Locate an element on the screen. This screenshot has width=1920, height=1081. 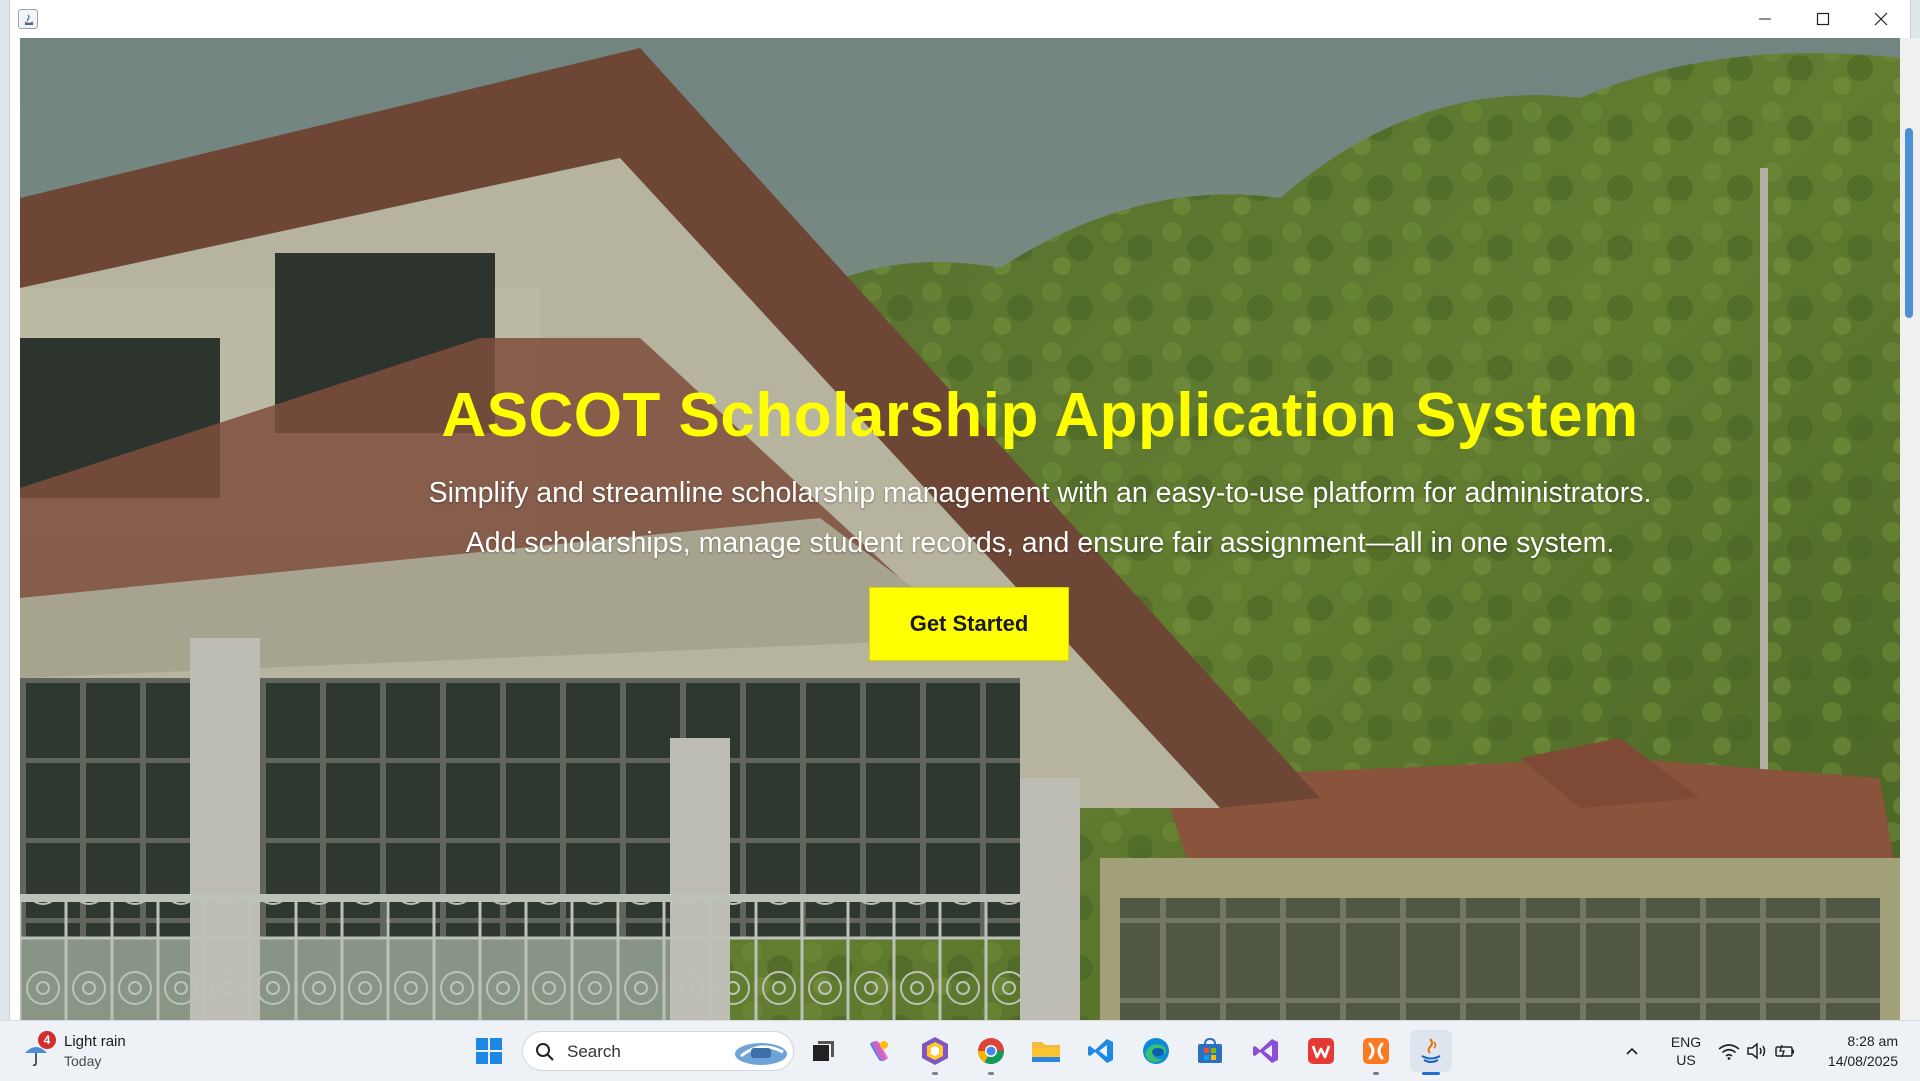
input-language: ENG US is located at coordinates (1686, 1051).